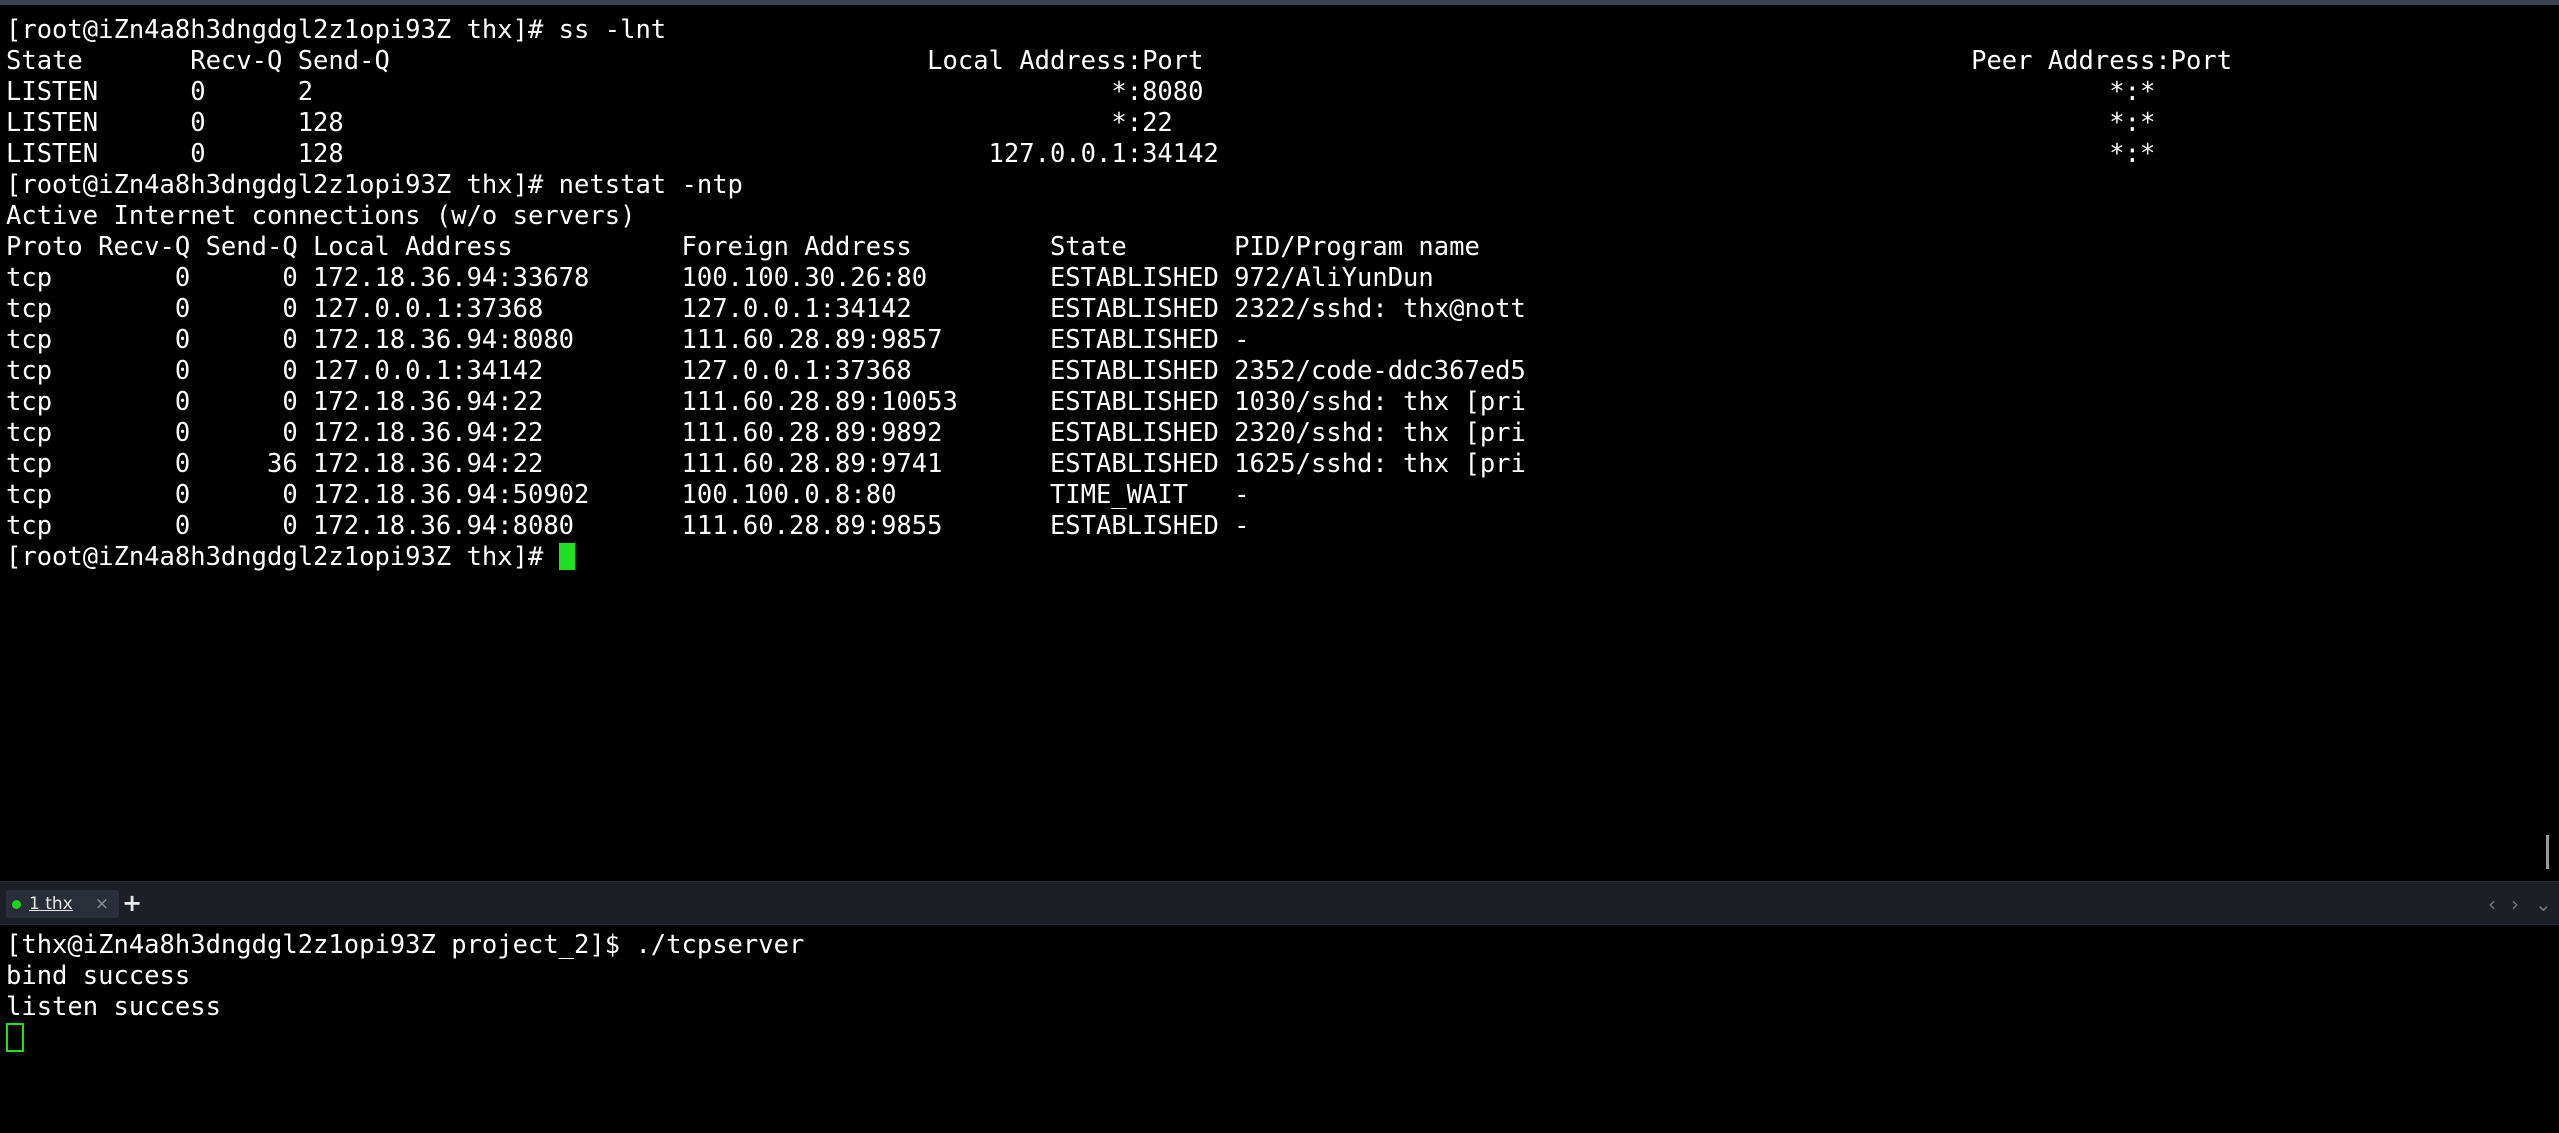 Image resolution: width=2559 pixels, height=1133 pixels. Describe the element at coordinates (1081, 92) in the screenshot. I see `terminal-line: LISTEN 0 2 *:8080 *:*` at that location.